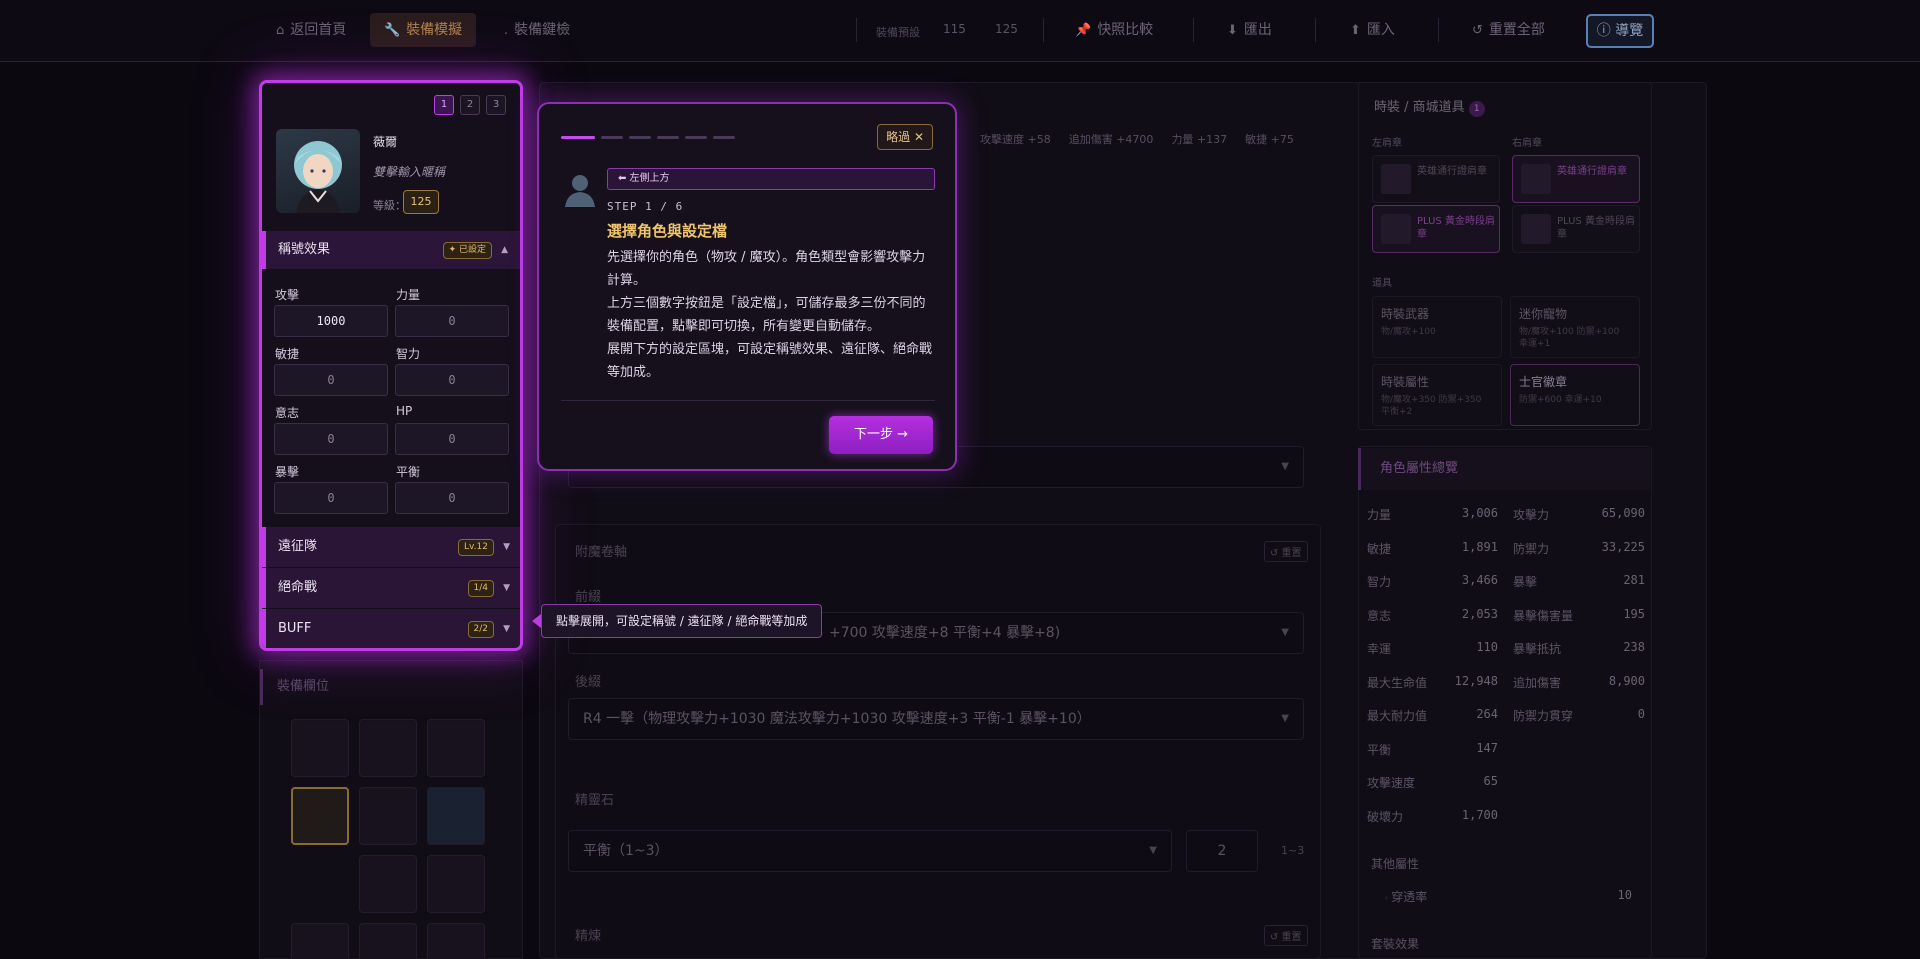 This screenshot has height=959, width=1920. What do you see at coordinates (391, 250) in the screenshot?
I see `title-effect-header: 稱號效果 ✦ 已設定 ▲` at bounding box center [391, 250].